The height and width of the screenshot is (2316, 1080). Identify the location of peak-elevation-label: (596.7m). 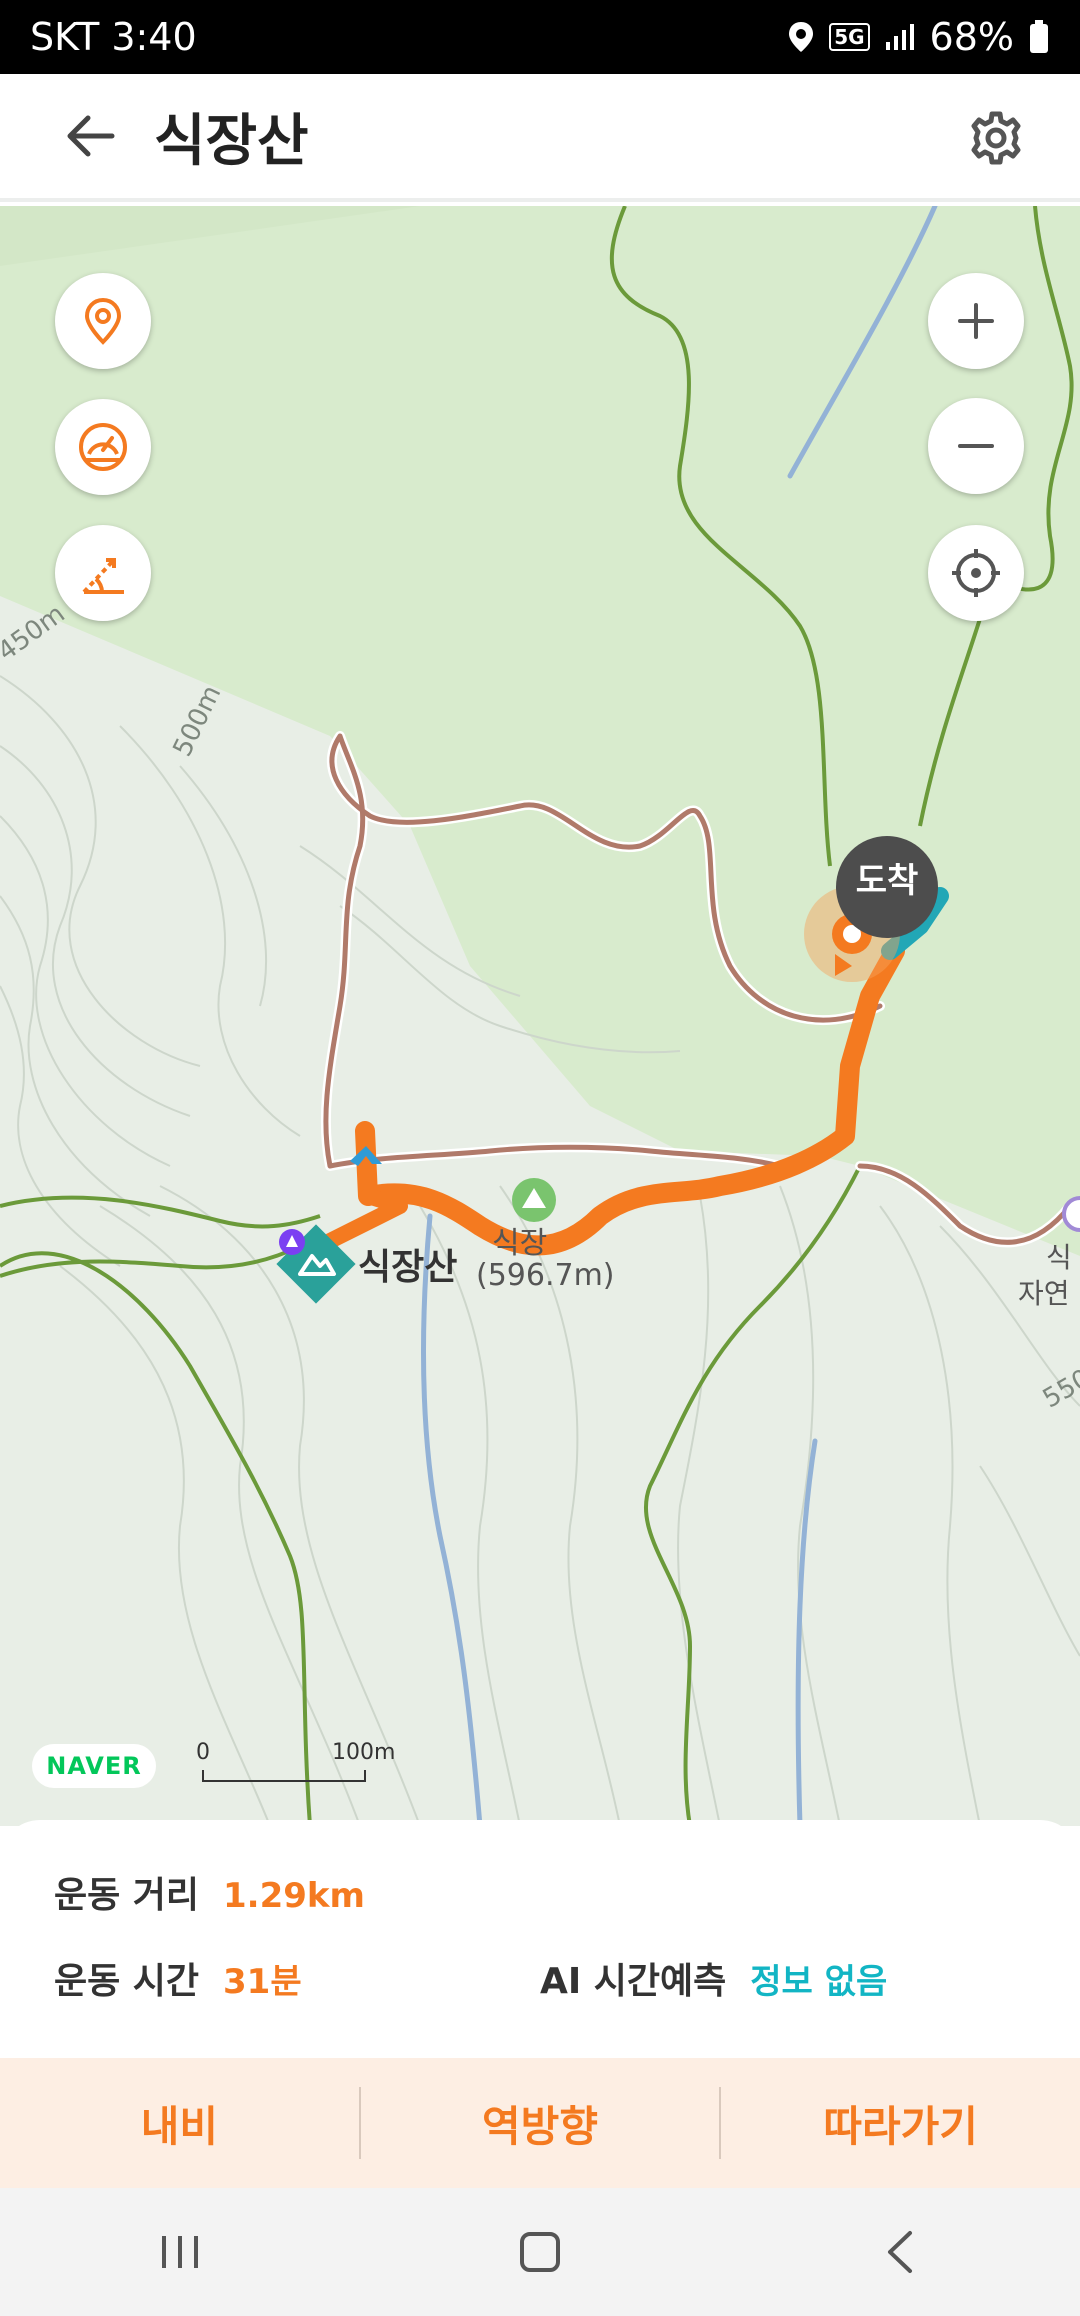
(545, 1275).